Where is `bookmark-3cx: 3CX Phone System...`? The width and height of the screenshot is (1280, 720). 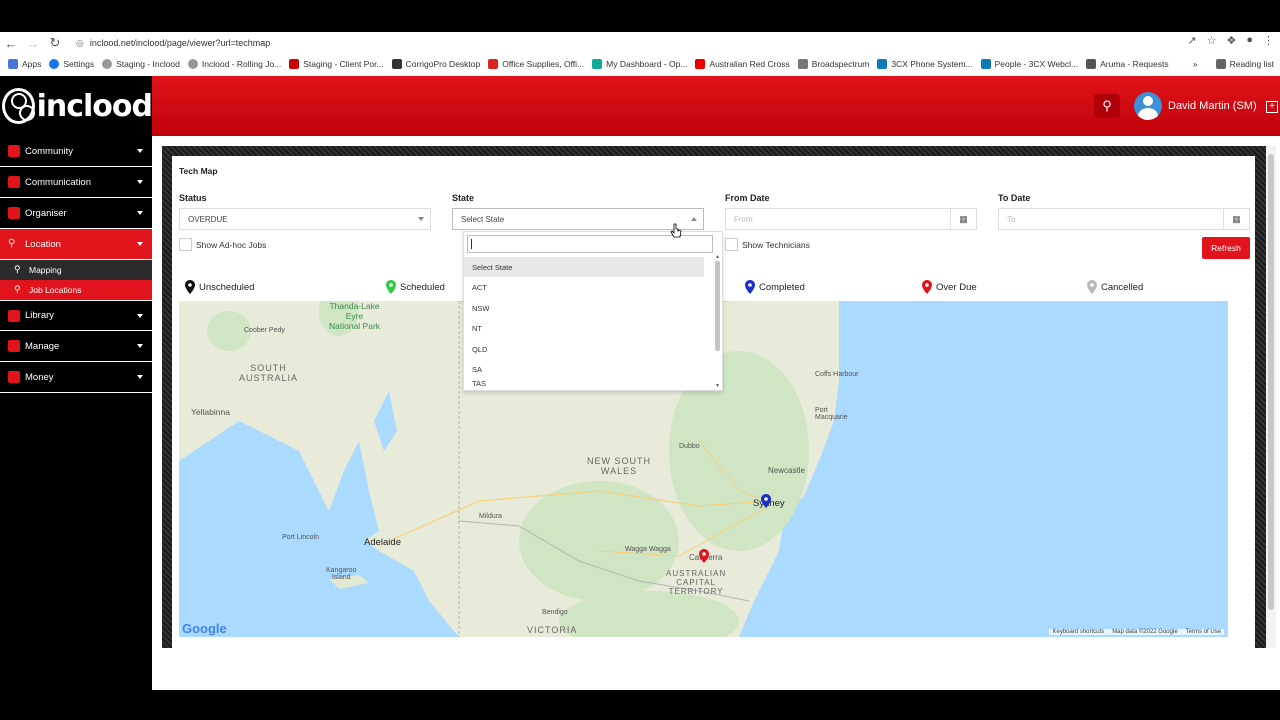
bookmark-3cx: 3CX Phone System... is located at coordinates (925, 64).